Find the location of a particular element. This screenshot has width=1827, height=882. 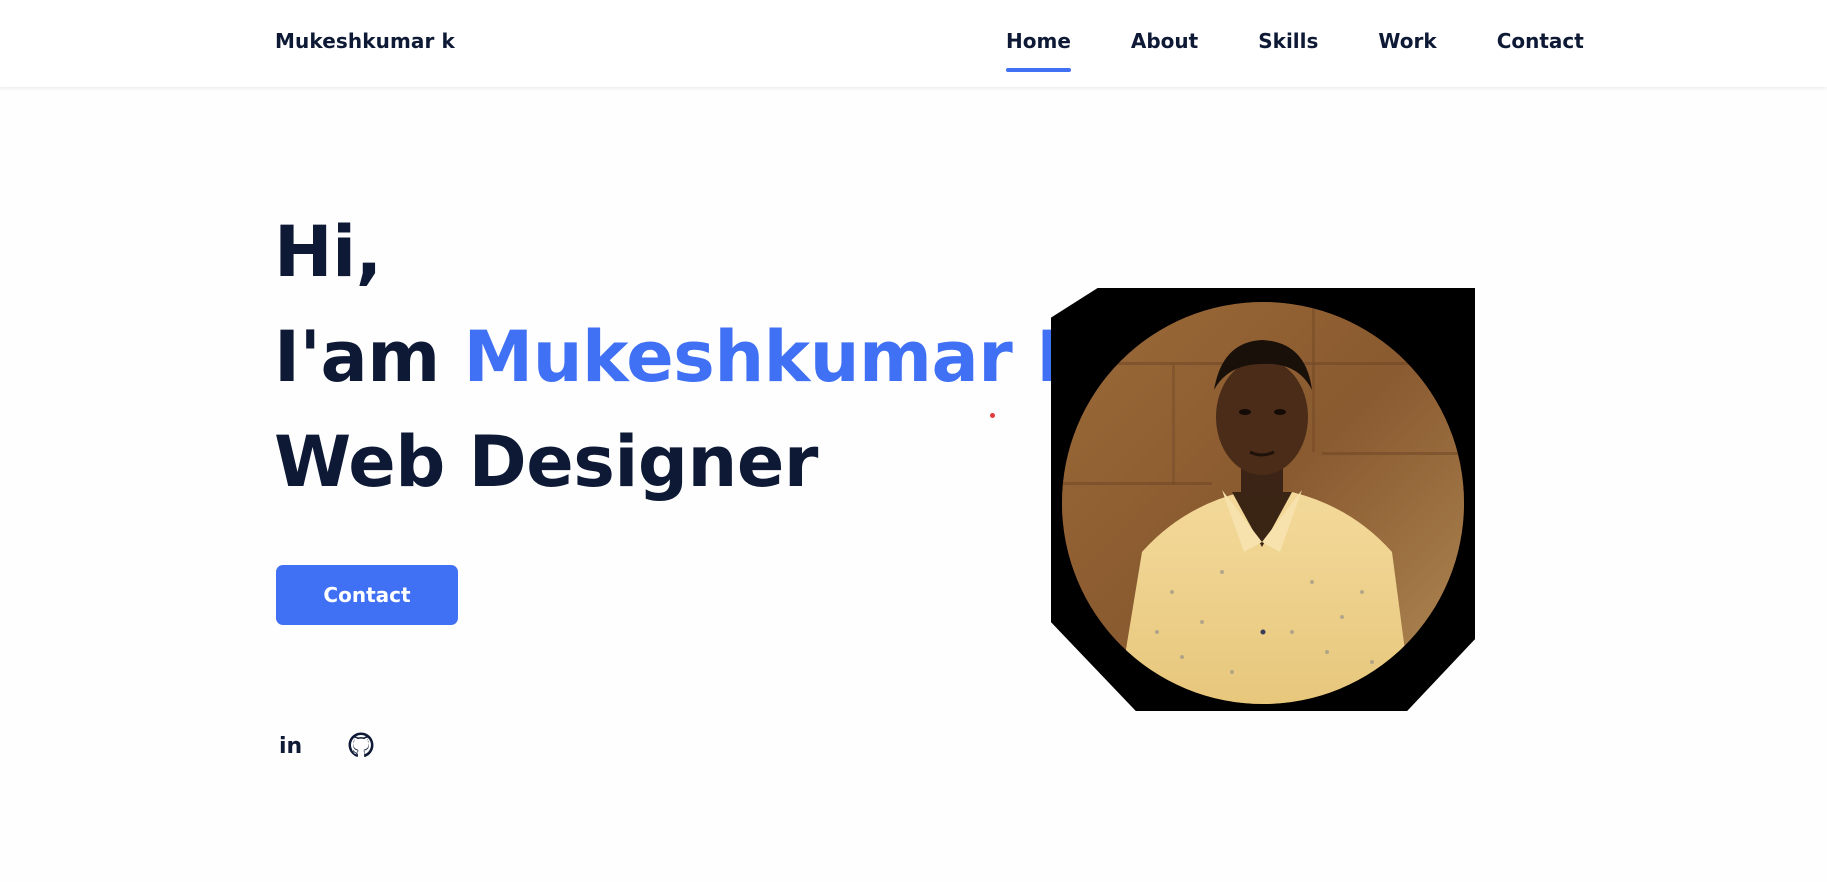

nav-link-skills: Skills is located at coordinates (1288, 41).